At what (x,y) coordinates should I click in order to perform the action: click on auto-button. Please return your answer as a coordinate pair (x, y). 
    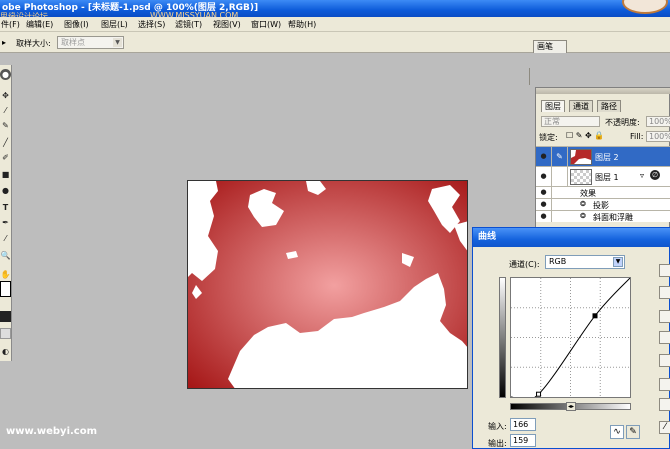
    Looking at the image, I should click on (664, 384).